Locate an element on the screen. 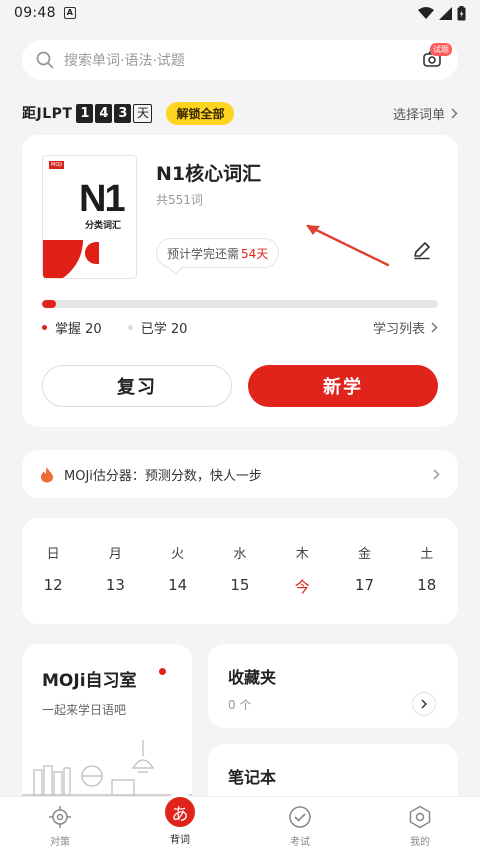  week-calendar: 日 月 火 水 木 金 土 12 13 14 15 今 17 18 is located at coordinates (240, 571).